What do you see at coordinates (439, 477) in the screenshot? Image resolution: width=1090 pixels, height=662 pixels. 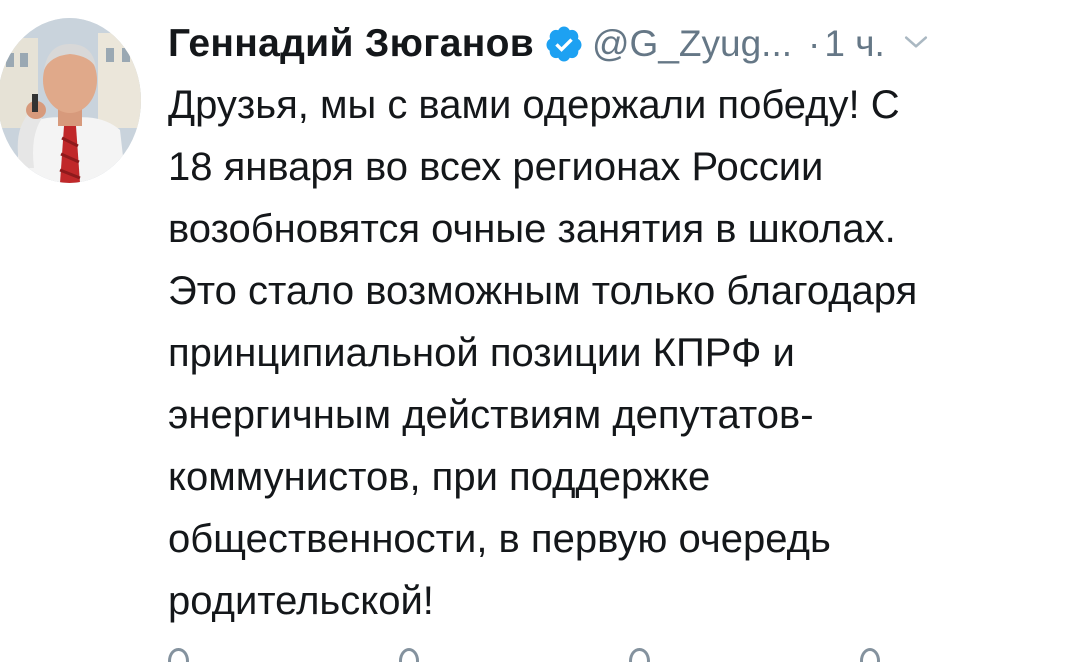 I see `tweet-text-line: коммунистов, при поддержке` at bounding box center [439, 477].